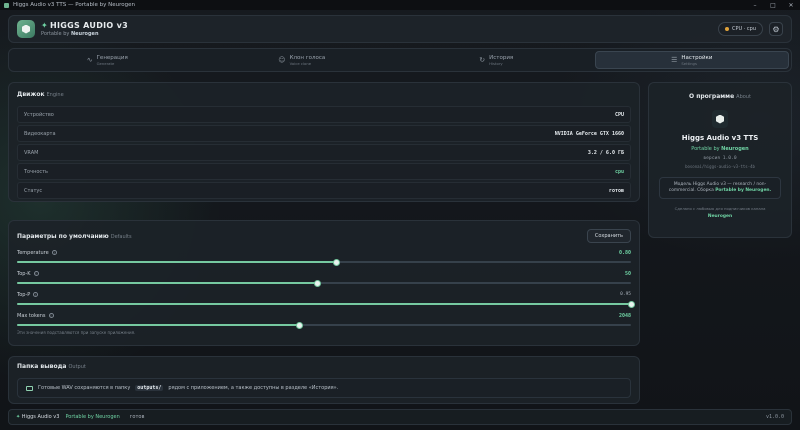 Image resolution: width=800 pixels, height=430 pixels. Describe the element at coordinates (720, 166) in the screenshot. I see `about-repo: bosonai/higgs-audio-v3-tts-4b` at that location.